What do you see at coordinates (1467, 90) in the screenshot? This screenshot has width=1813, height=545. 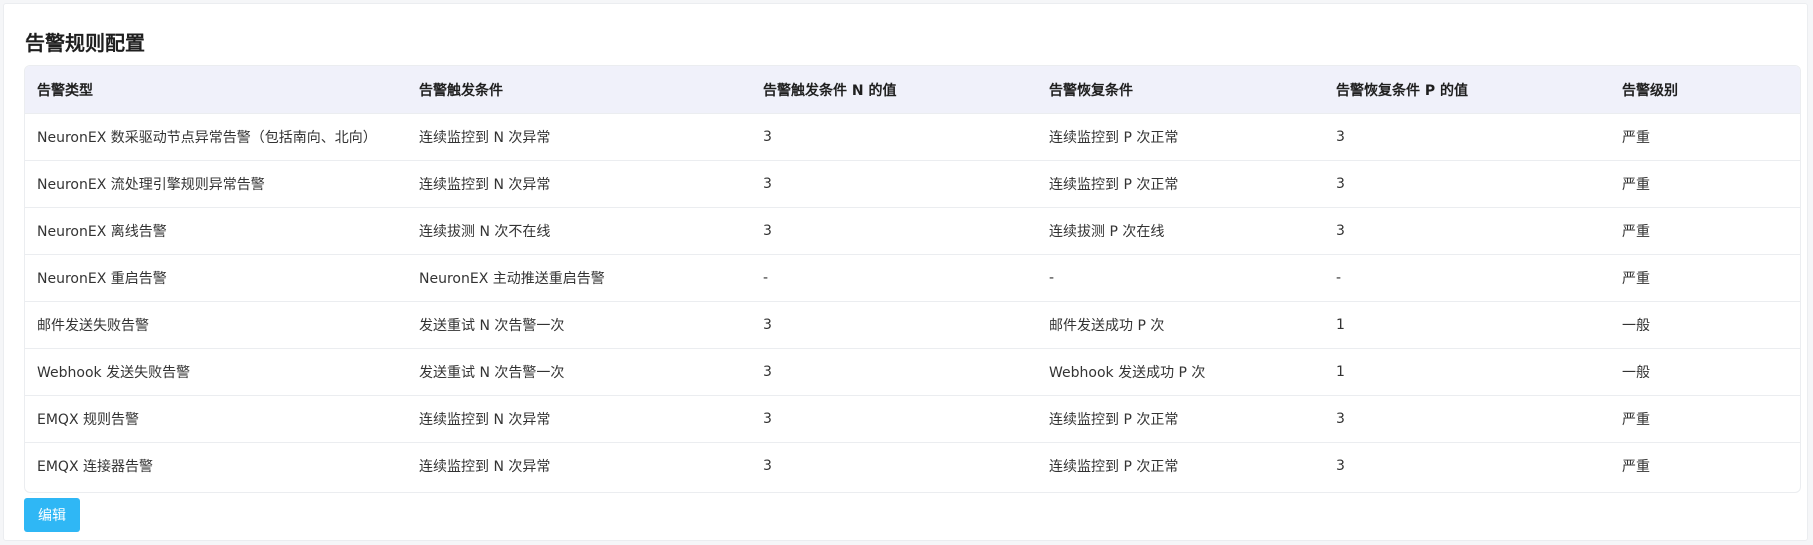 I see `header-recovery-p-value: 告警恢复条件 P 的值` at bounding box center [1467, 90].